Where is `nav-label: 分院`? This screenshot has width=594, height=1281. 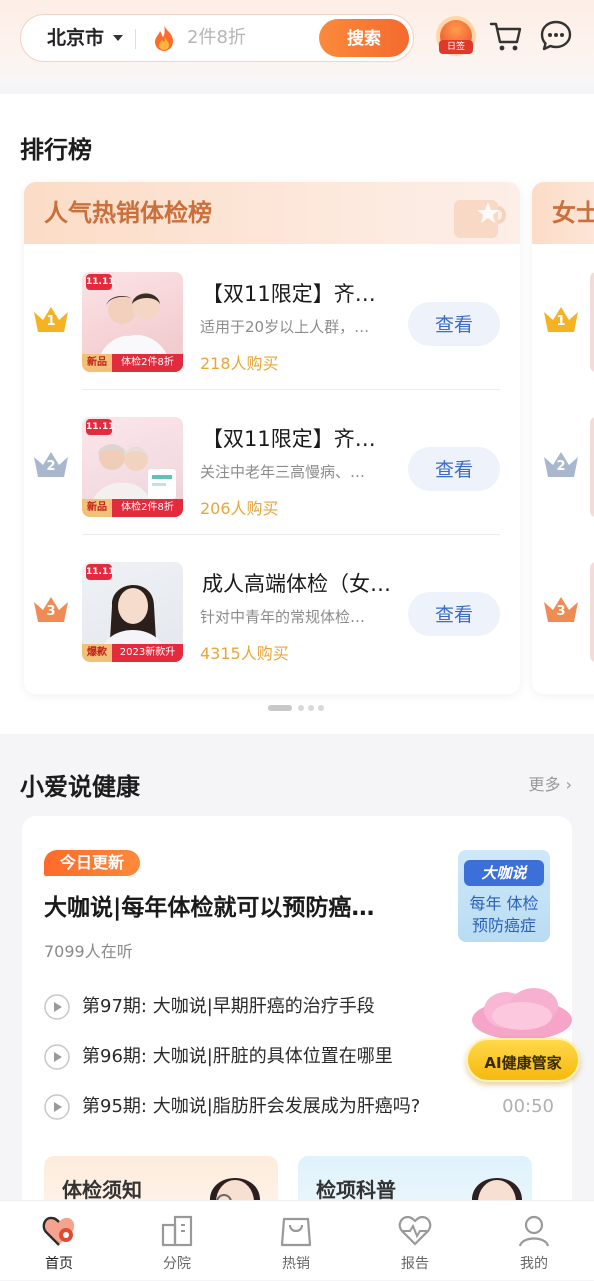 nav-label: 分院 is located at coordinates (177, 1263).